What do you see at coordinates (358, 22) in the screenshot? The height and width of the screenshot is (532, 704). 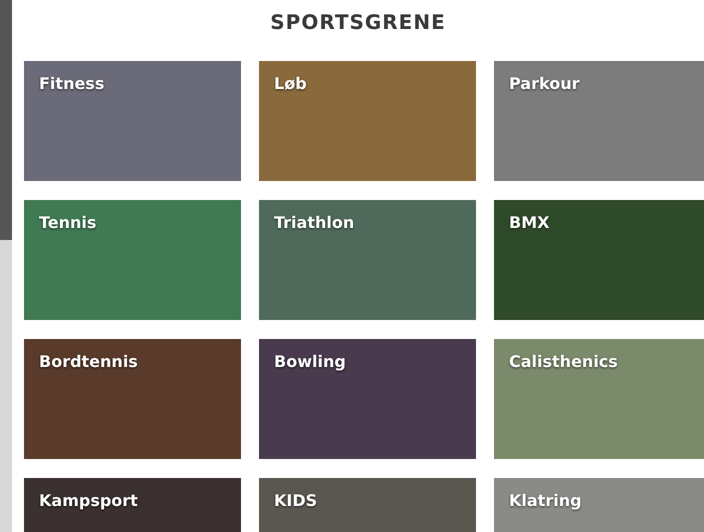 I see `section-heading: SPORTSGRENE` at bounding box center [358, 22].